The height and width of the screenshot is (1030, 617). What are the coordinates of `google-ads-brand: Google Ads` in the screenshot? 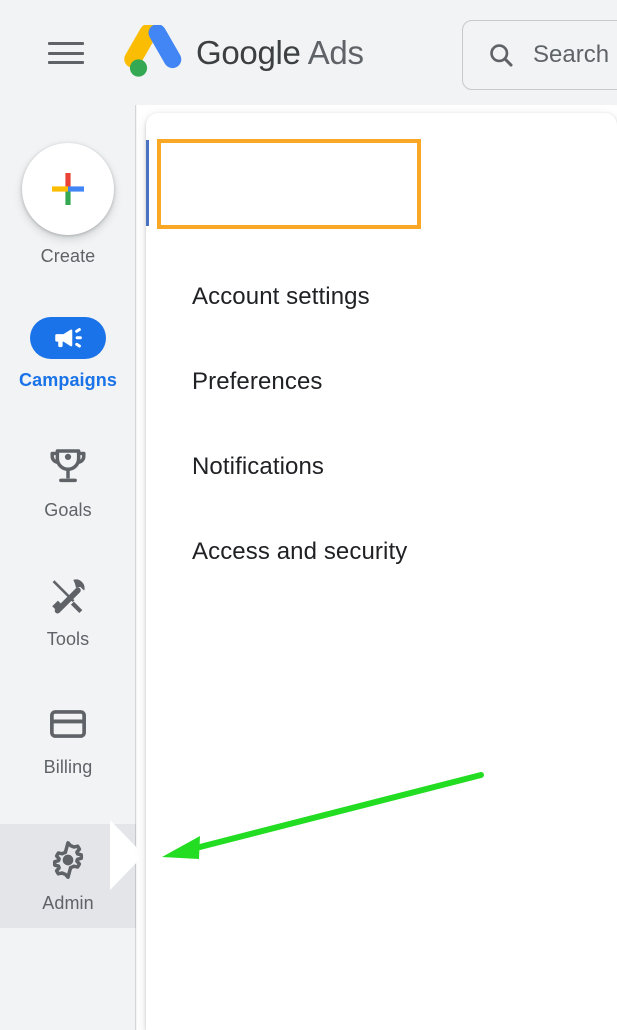 It's located at (244, 53).